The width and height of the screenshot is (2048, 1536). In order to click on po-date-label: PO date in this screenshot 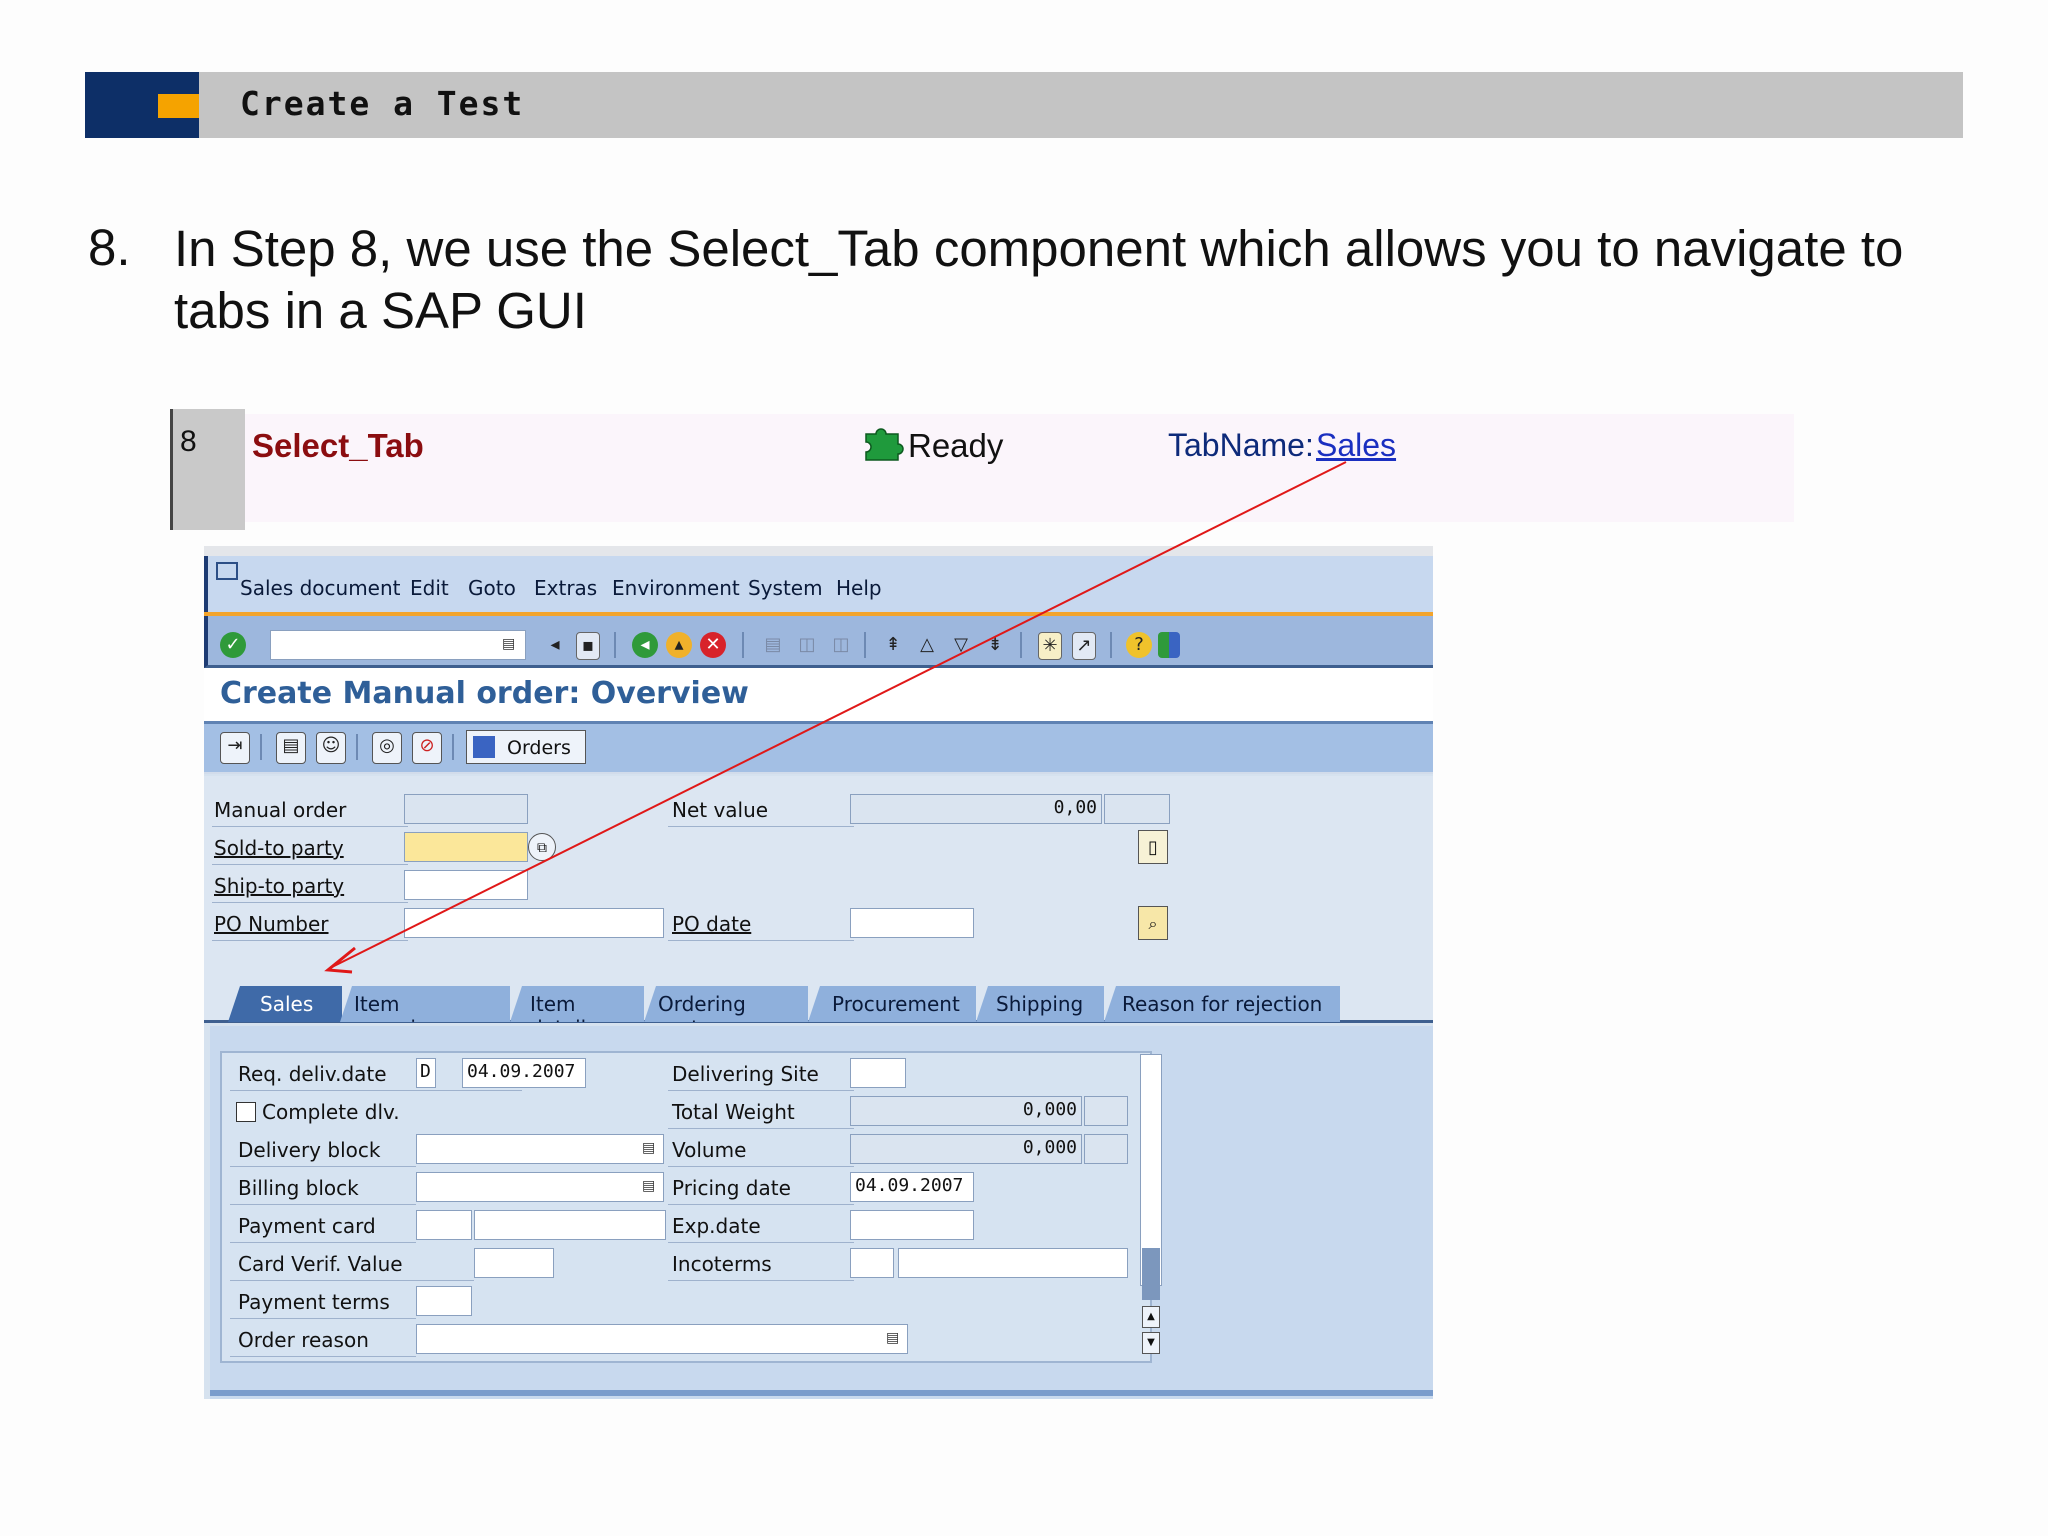, I will do `click(711, 924)`.